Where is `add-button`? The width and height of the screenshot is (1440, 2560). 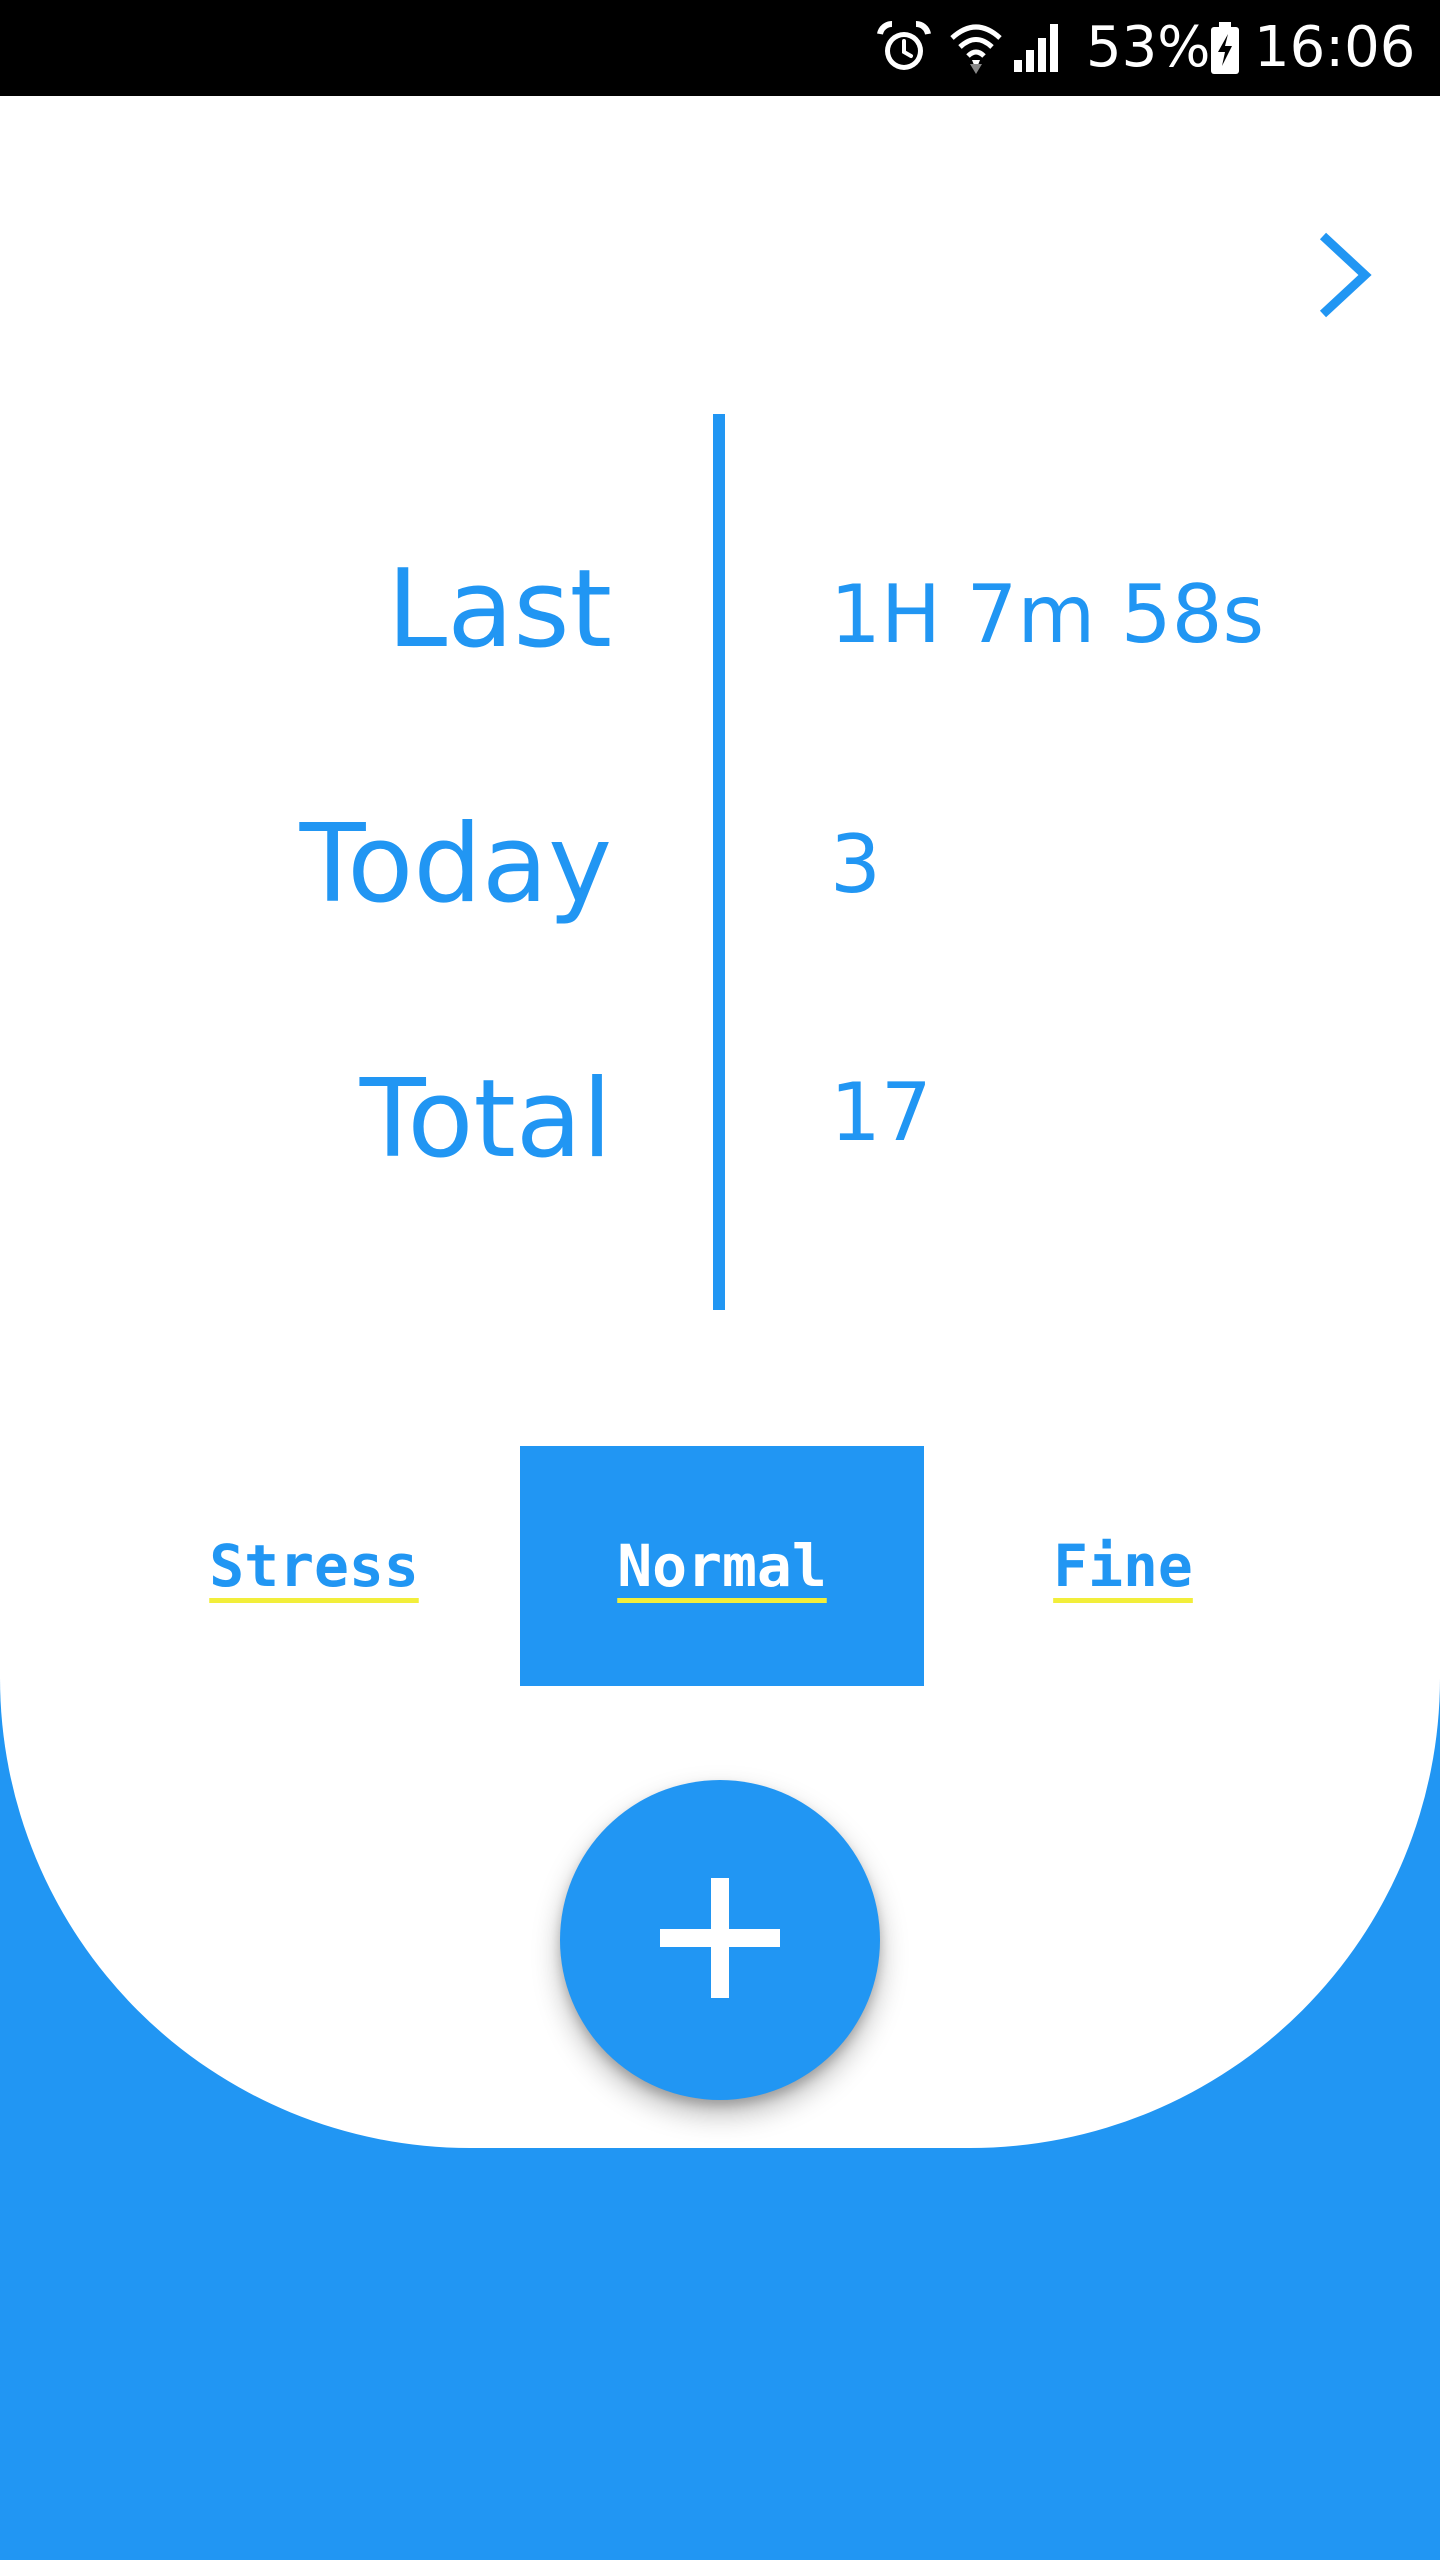
add-button is located at coordinates (720, 1940).